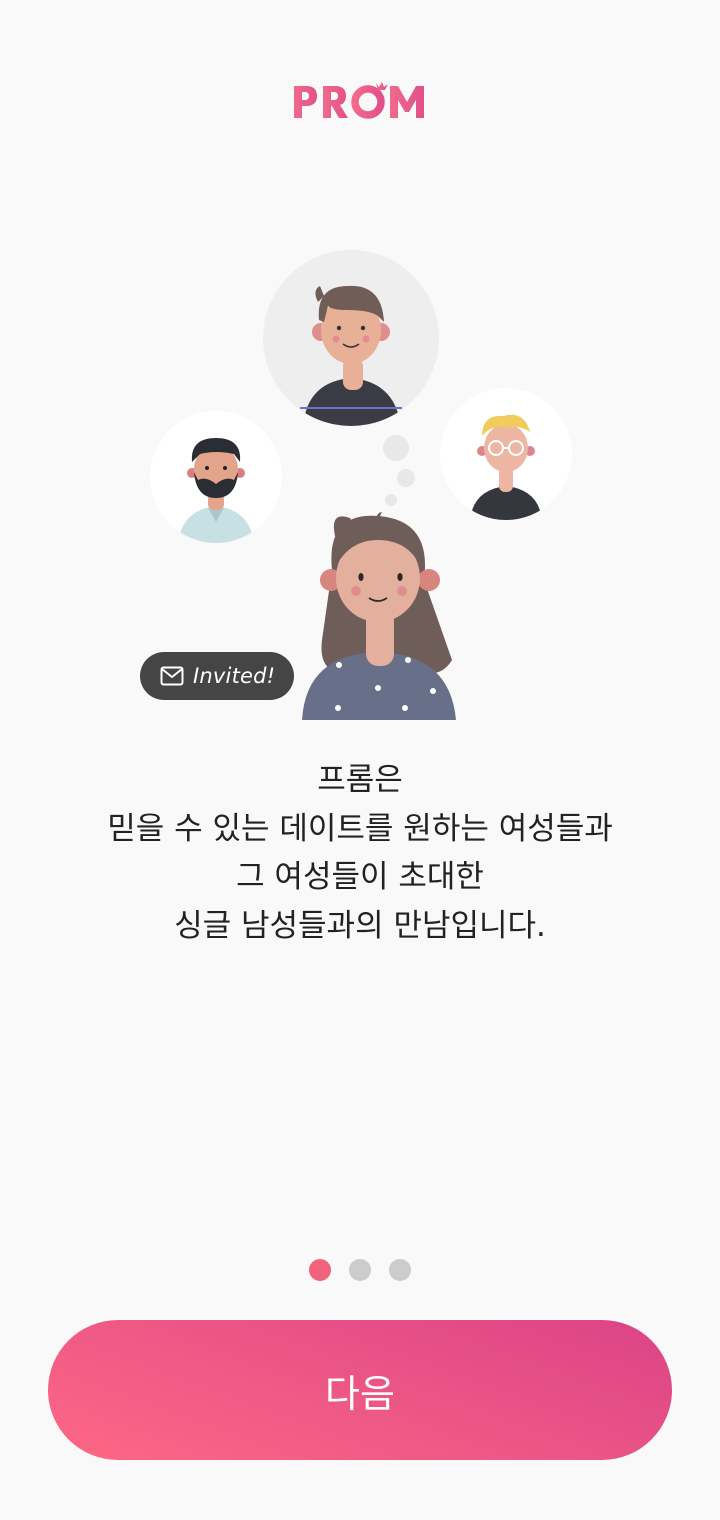  What do you see at coordinates (360, 828) in the screenshot?
I see `description-line: 믿을 수 있는 데이트를 원하는 여성들과` at bounding box center [360, 828].